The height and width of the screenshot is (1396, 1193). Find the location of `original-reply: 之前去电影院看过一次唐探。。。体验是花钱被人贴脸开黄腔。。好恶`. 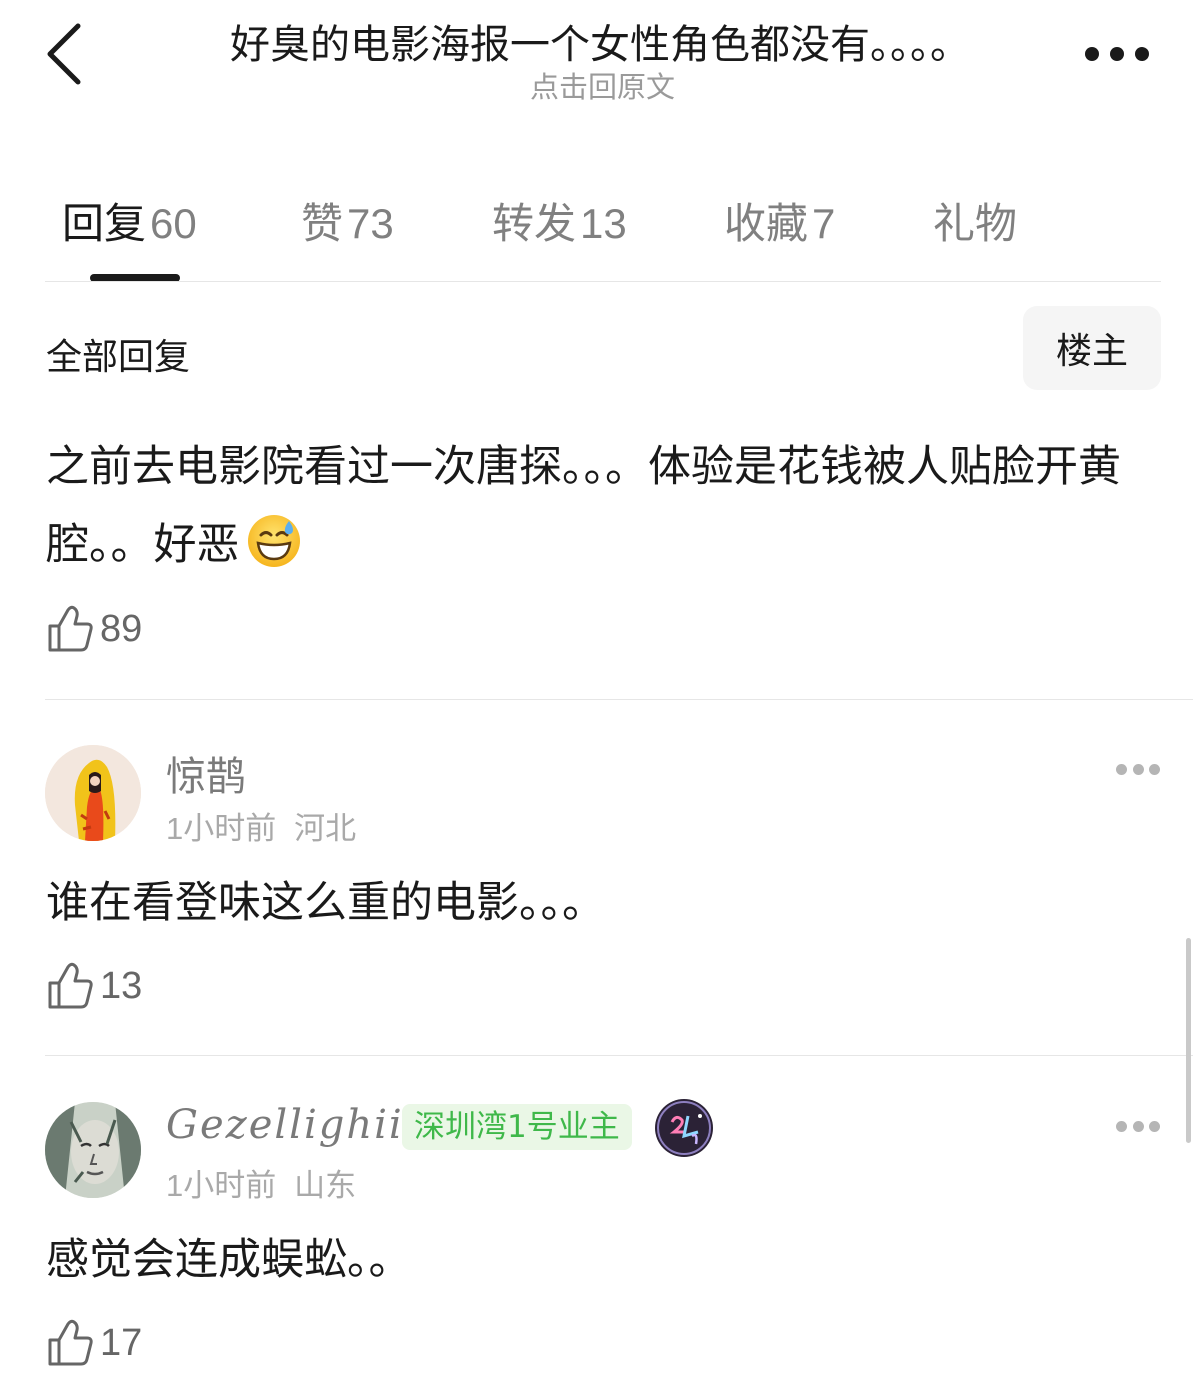

original-reply: 之前去电影院看过一次唐探。。。体验是花钱被人贴脸开黄腔。。好恶 is located at coordinates (606, 506).